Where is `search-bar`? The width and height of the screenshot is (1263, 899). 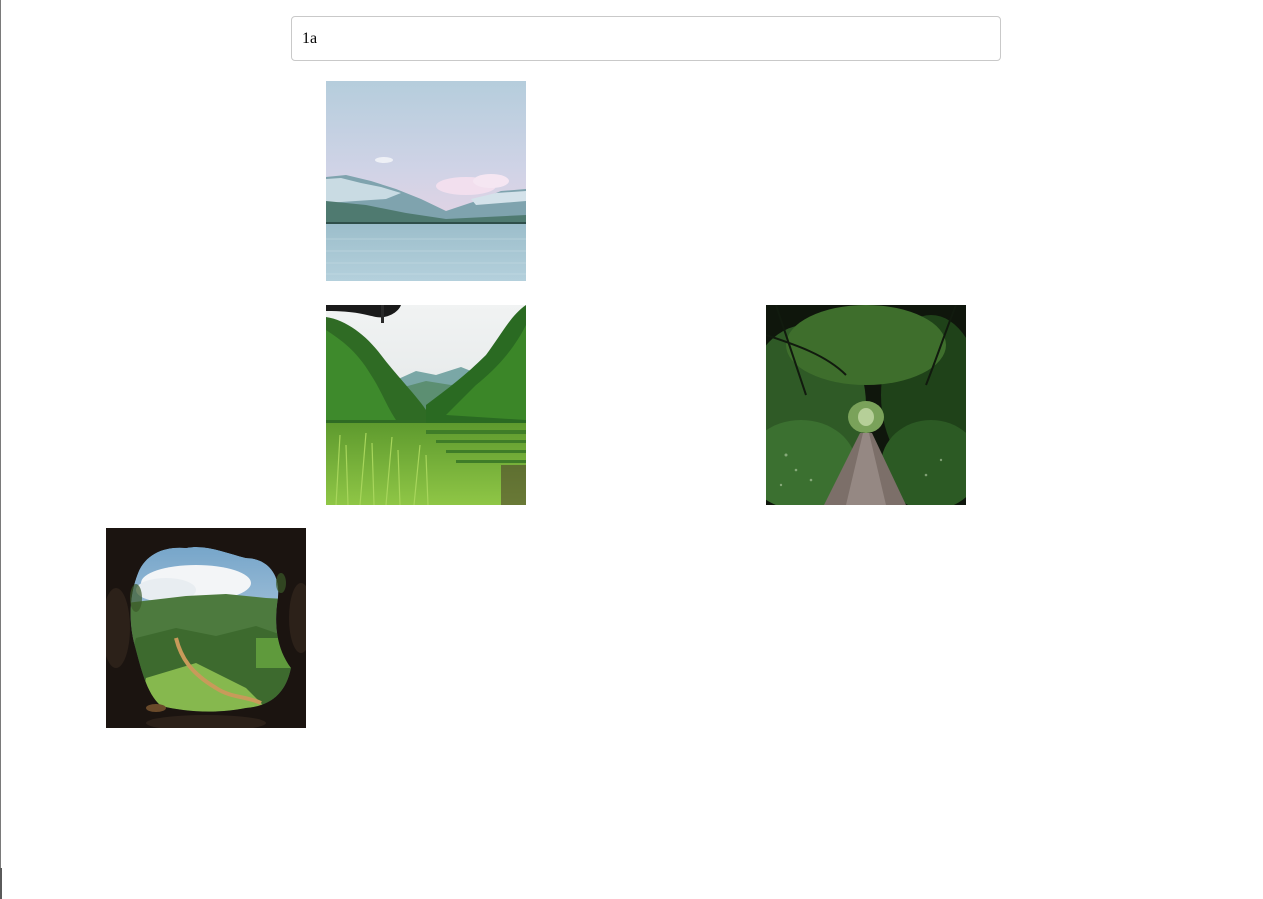
search-bar is located at coordinates (646, 38).